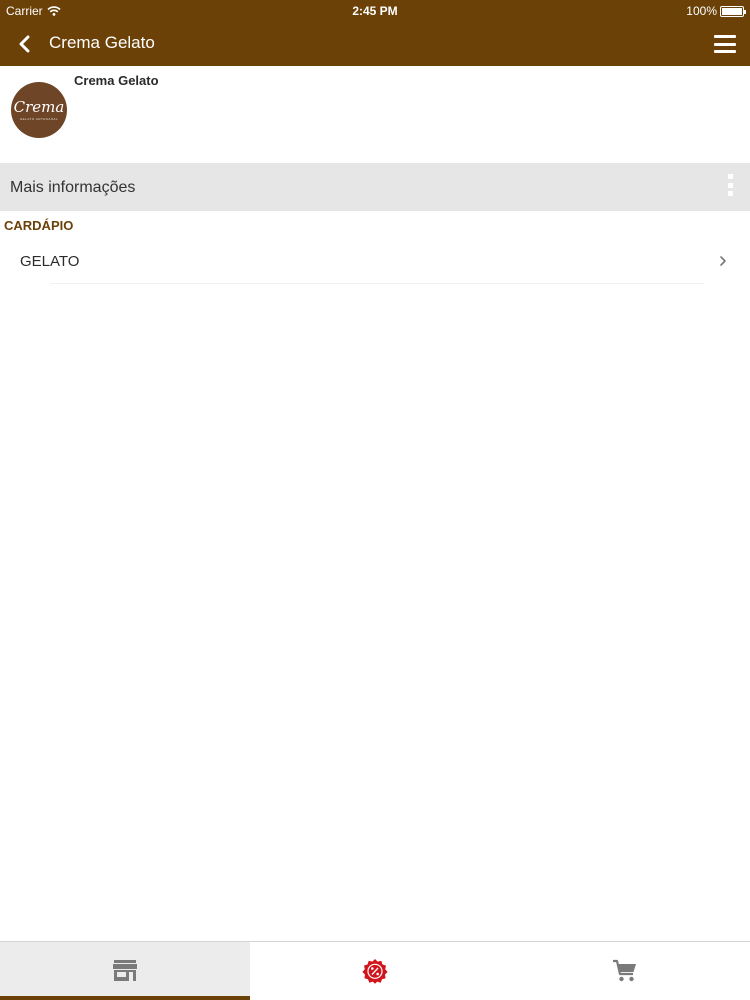  Describe the element at coordinates (73, 187) in the screenshot. I see `more-info-label: Mais informações` at that location.